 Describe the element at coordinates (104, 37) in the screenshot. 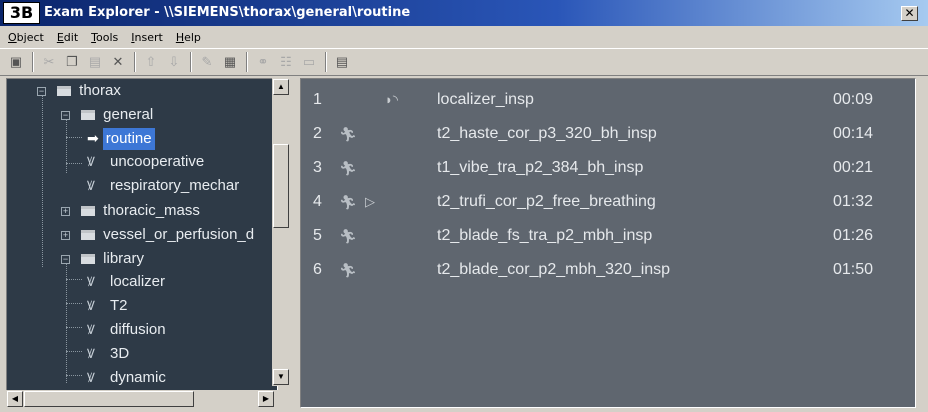

I see `menu-tools: Tools` at that location.